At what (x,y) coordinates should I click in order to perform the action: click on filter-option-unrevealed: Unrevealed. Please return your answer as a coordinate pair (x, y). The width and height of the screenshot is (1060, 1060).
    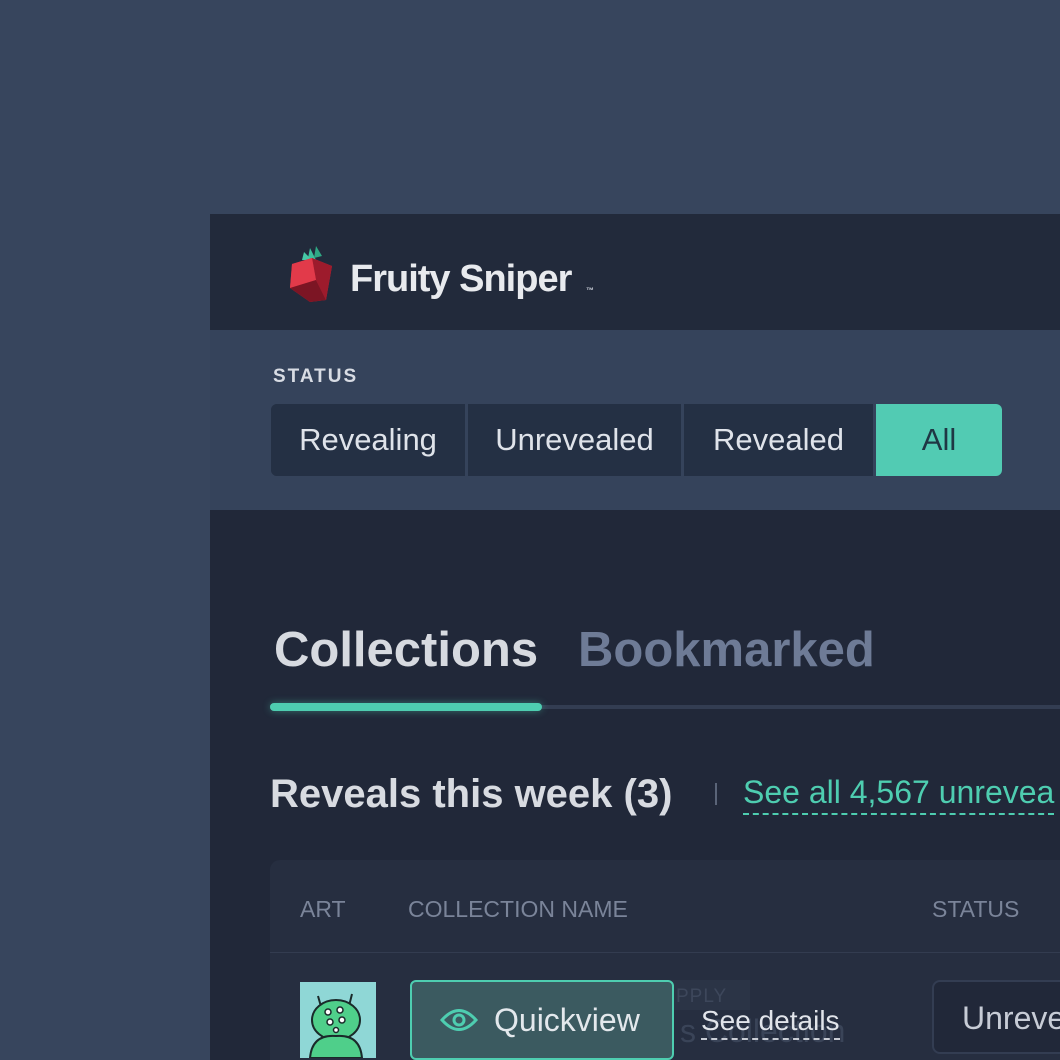
    Looking at the image, I should click on (576, 440).